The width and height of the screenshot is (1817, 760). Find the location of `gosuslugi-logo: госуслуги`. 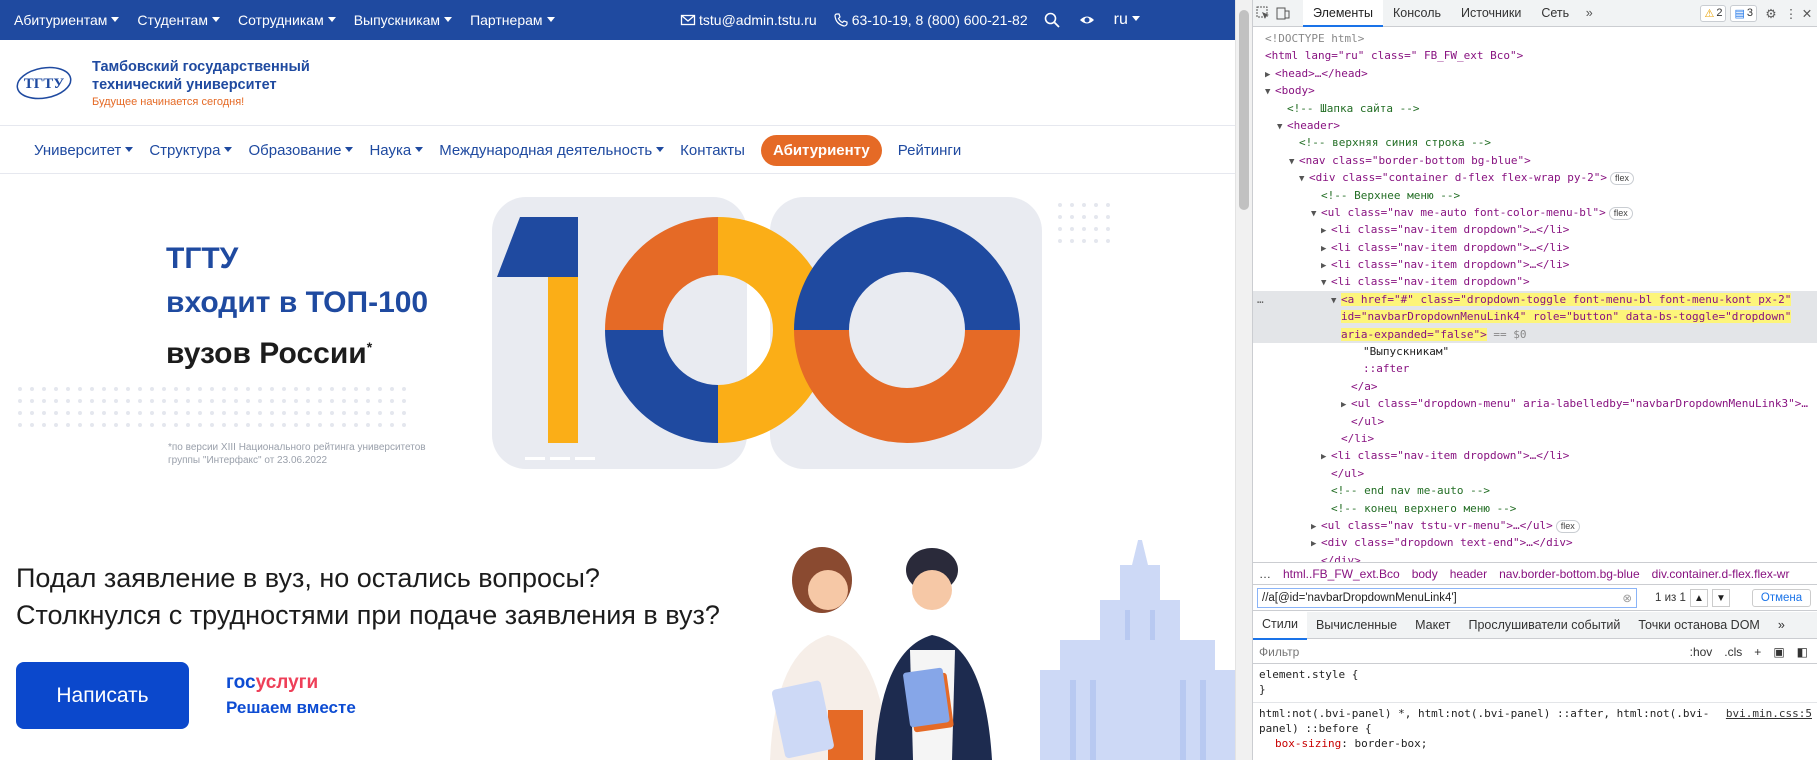

gosuslugi-logo: госуслуги is located at coordinates (272, 683).